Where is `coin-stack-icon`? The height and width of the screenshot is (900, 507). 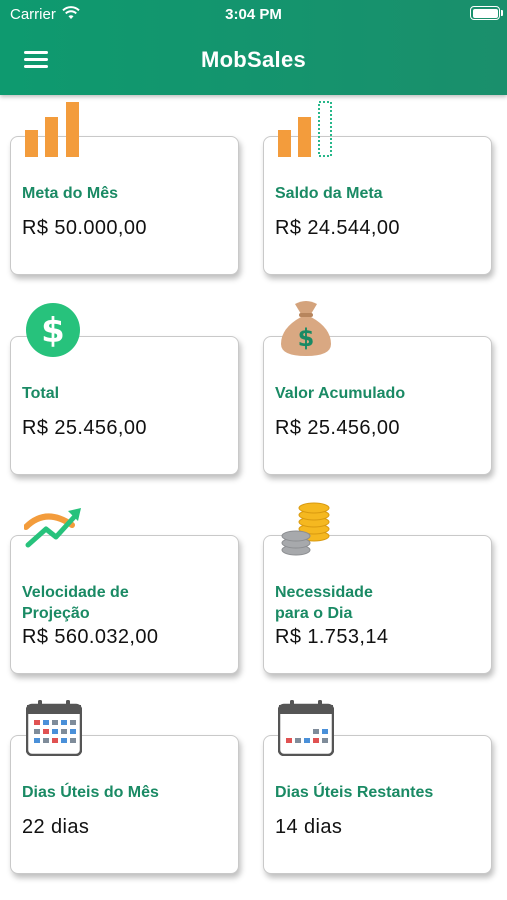
coin-stack-icon is located at coordinates (305, 529).